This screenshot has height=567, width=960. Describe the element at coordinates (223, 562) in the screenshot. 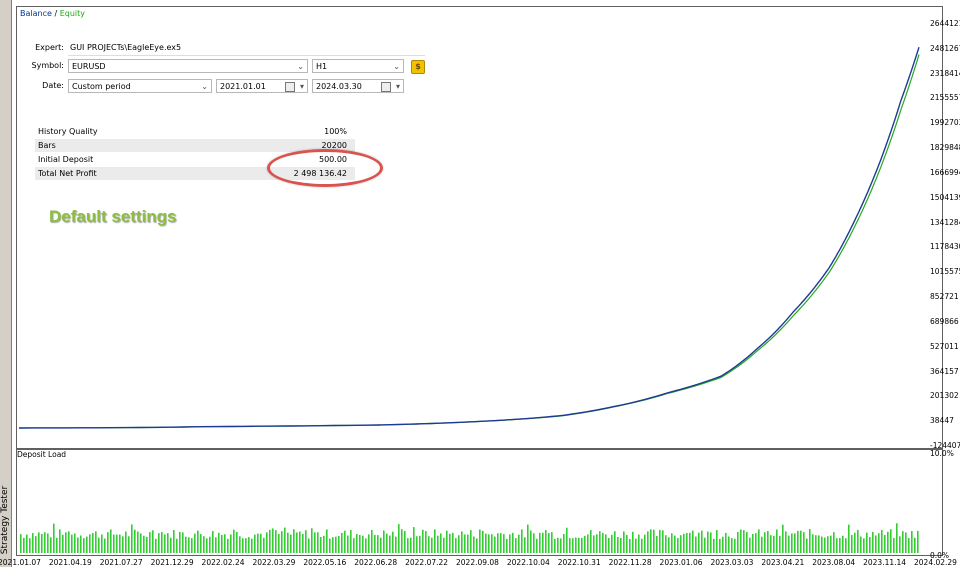

I see `x-tick-label: 2022.02.24` at that location.